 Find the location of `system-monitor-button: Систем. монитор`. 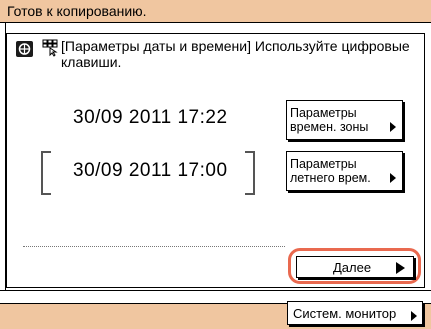

system-monitor-button: Систем. монитор is located at coordinates (355, 313).